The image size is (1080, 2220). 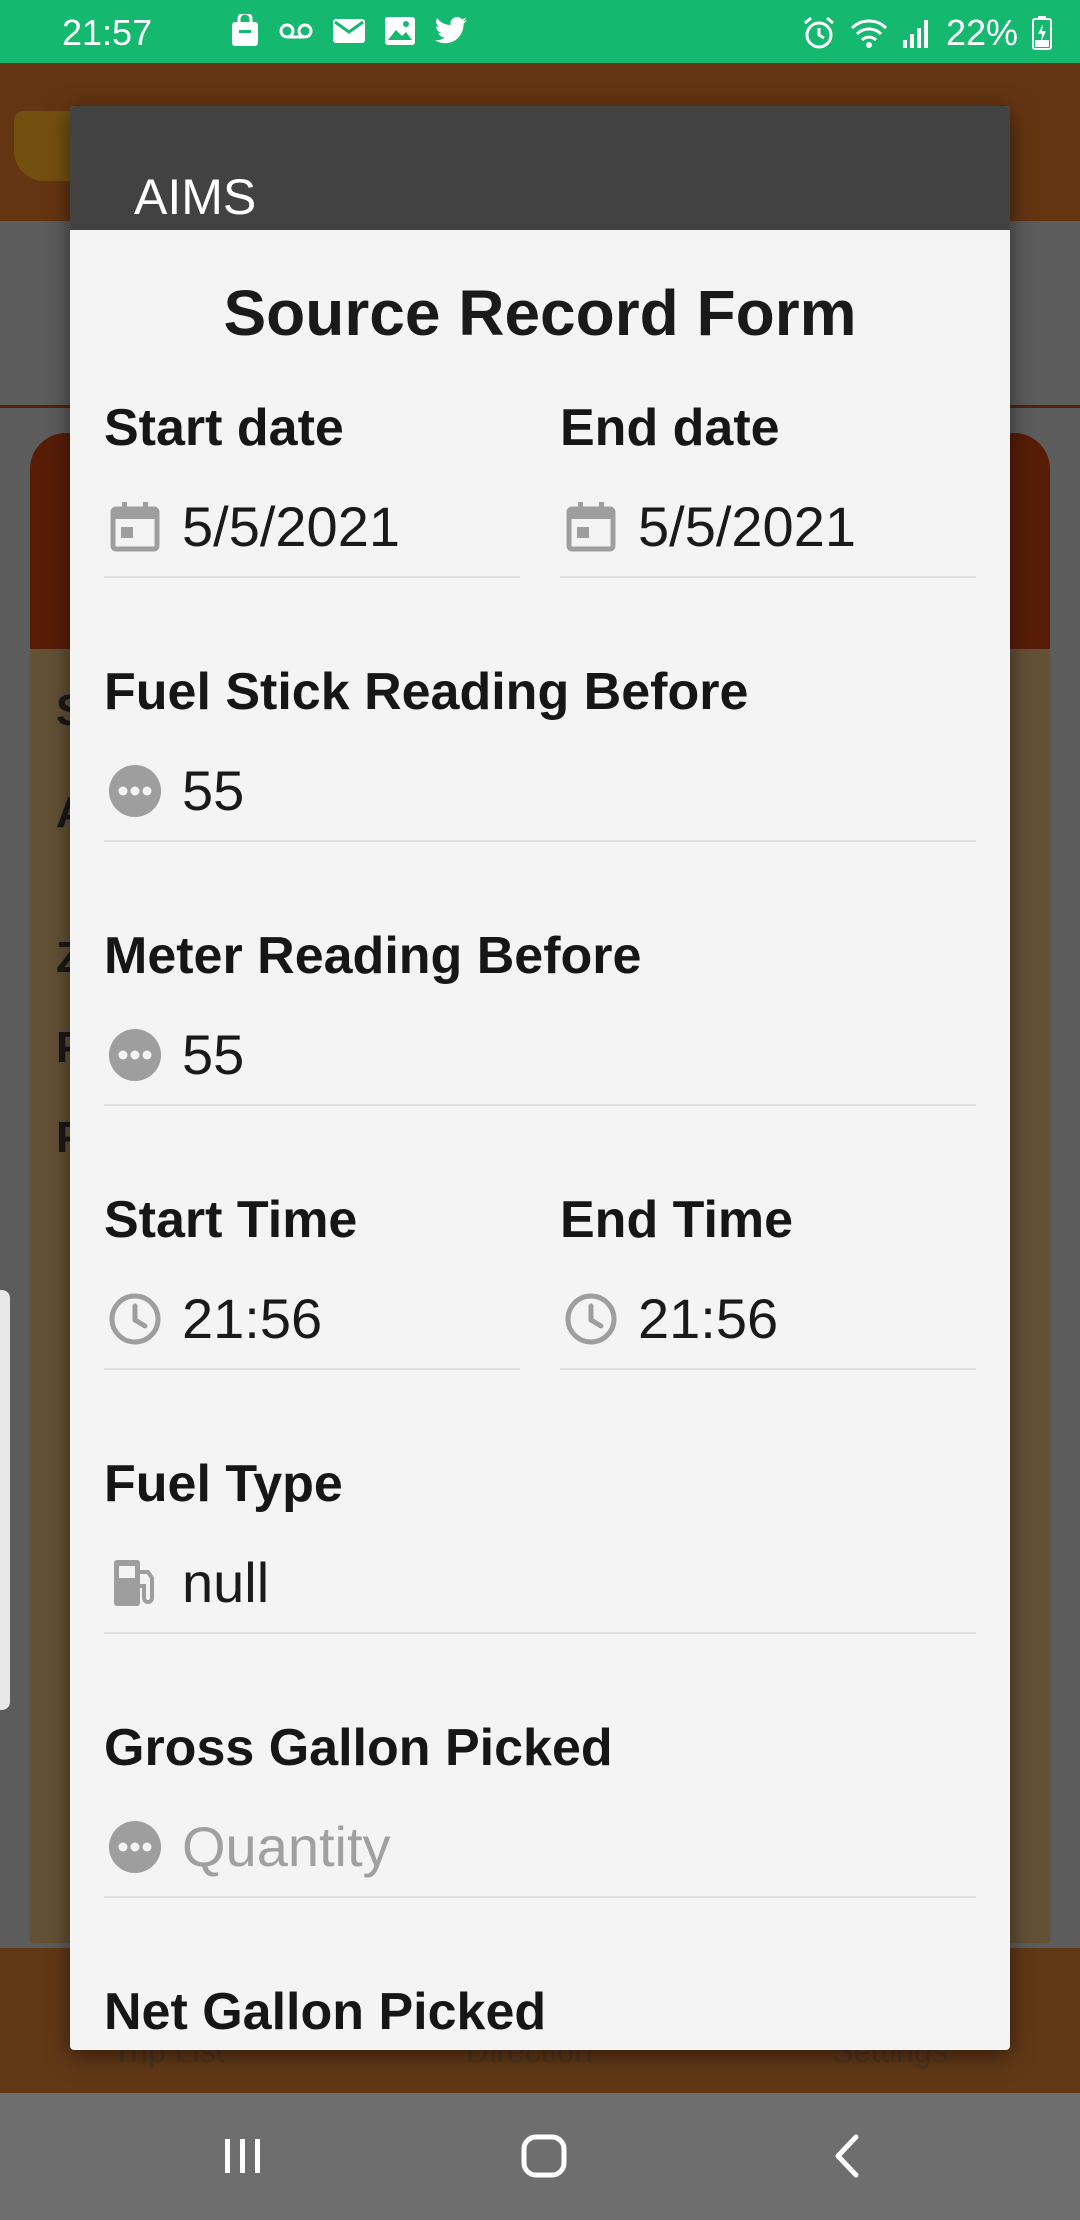 What do you see at coordinates (213, 1054) in the screenshot?
I see `meter-before-value: 55` at bounding box center [213, 1054].